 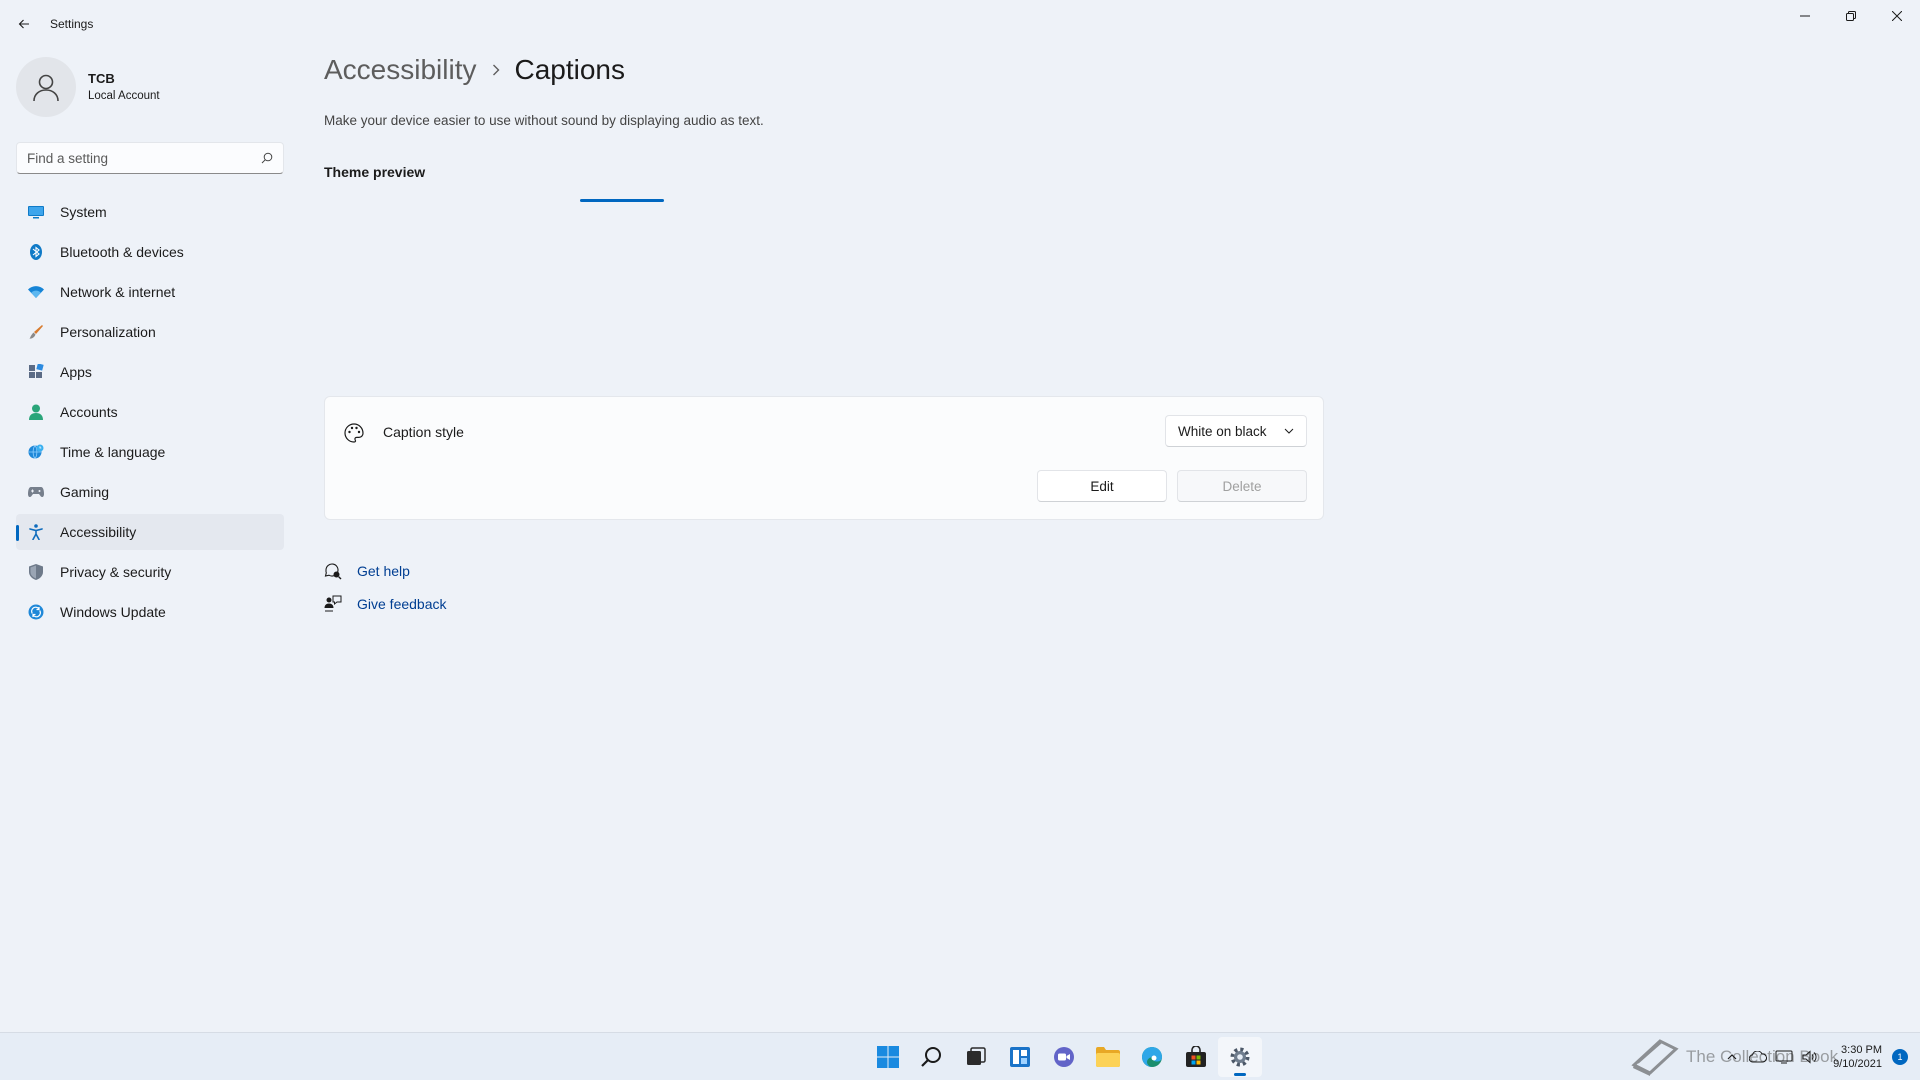 What do you see at coordinates (113, 612) in the screenshot?
I see `sidebar-item-label: Windows Update` at bounding box center [113, 612].